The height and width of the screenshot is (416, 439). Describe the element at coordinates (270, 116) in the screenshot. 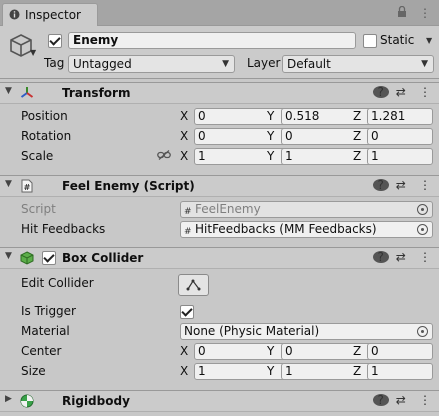

I see `position-y-axis-label: Y` at that location.